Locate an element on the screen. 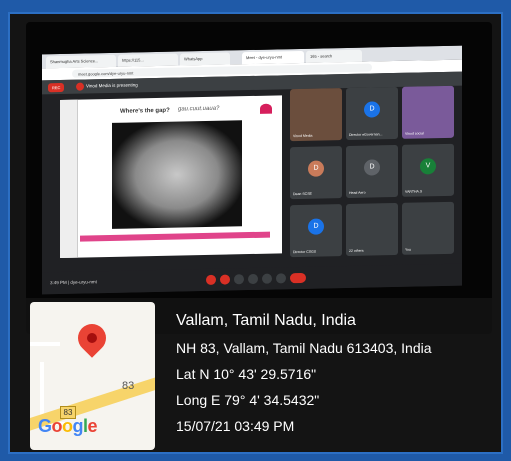 This screenshot has width=511, height=461. latitude: Lat N 10° 43' 29.5716" is located at coordinates (246, 374).